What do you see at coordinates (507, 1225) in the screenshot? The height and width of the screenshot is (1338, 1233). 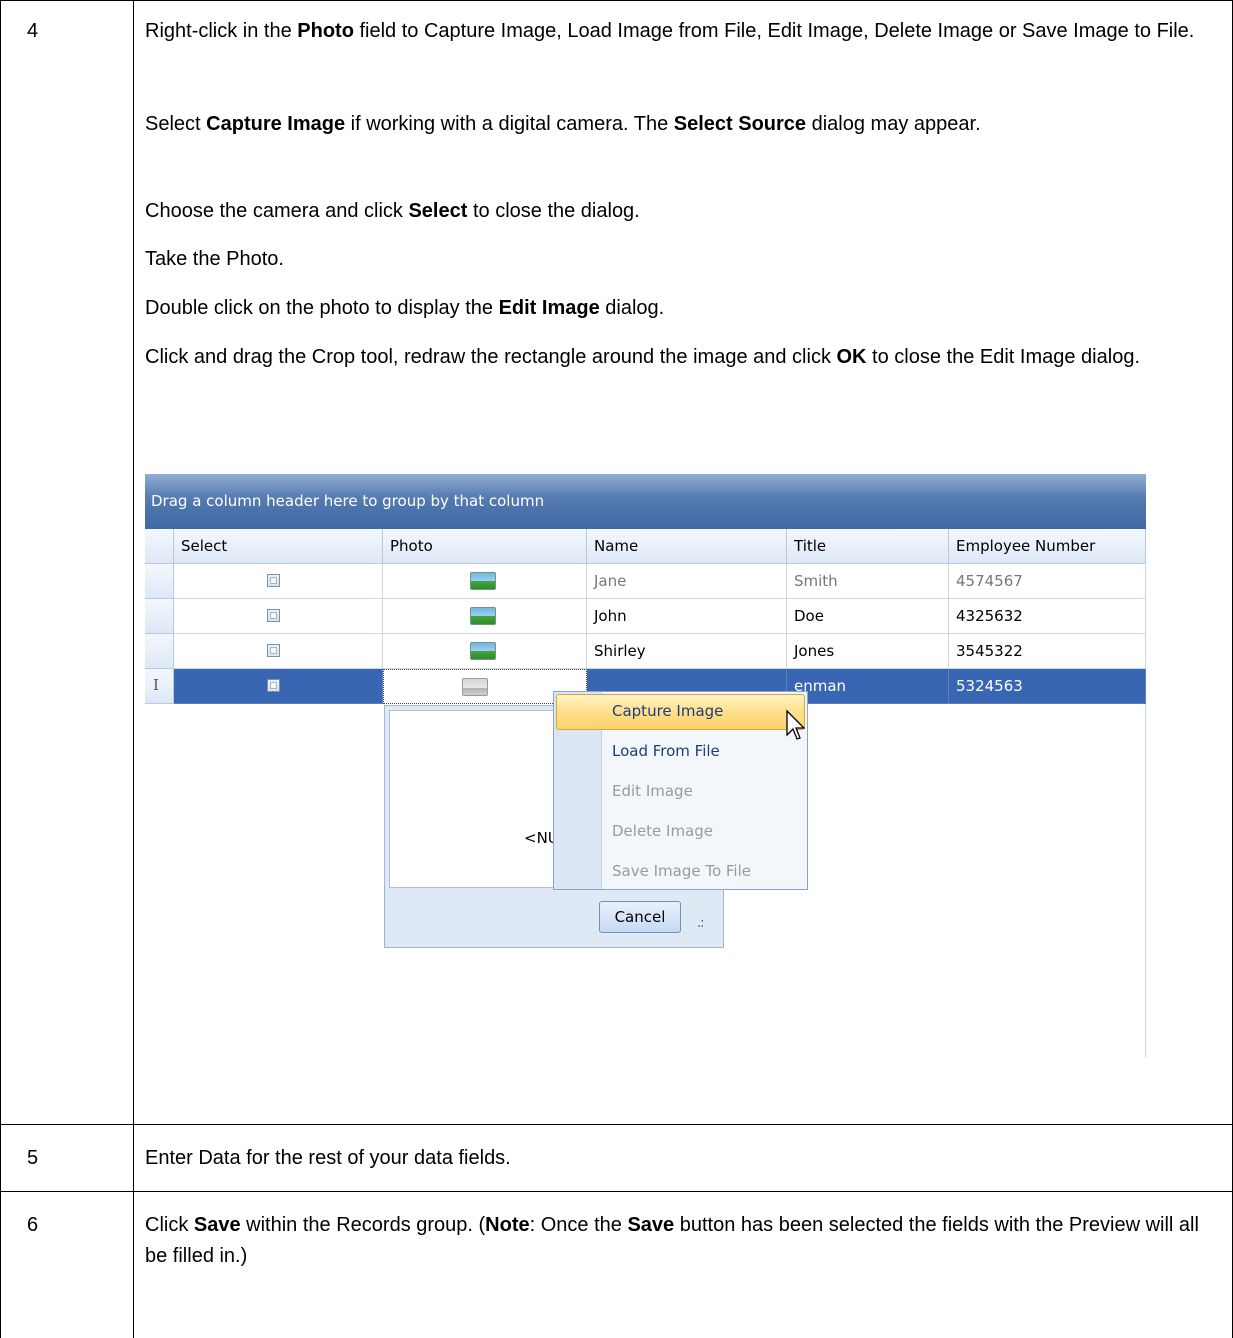 I see `bold-term: Note` at bounding box center [507, 1225].